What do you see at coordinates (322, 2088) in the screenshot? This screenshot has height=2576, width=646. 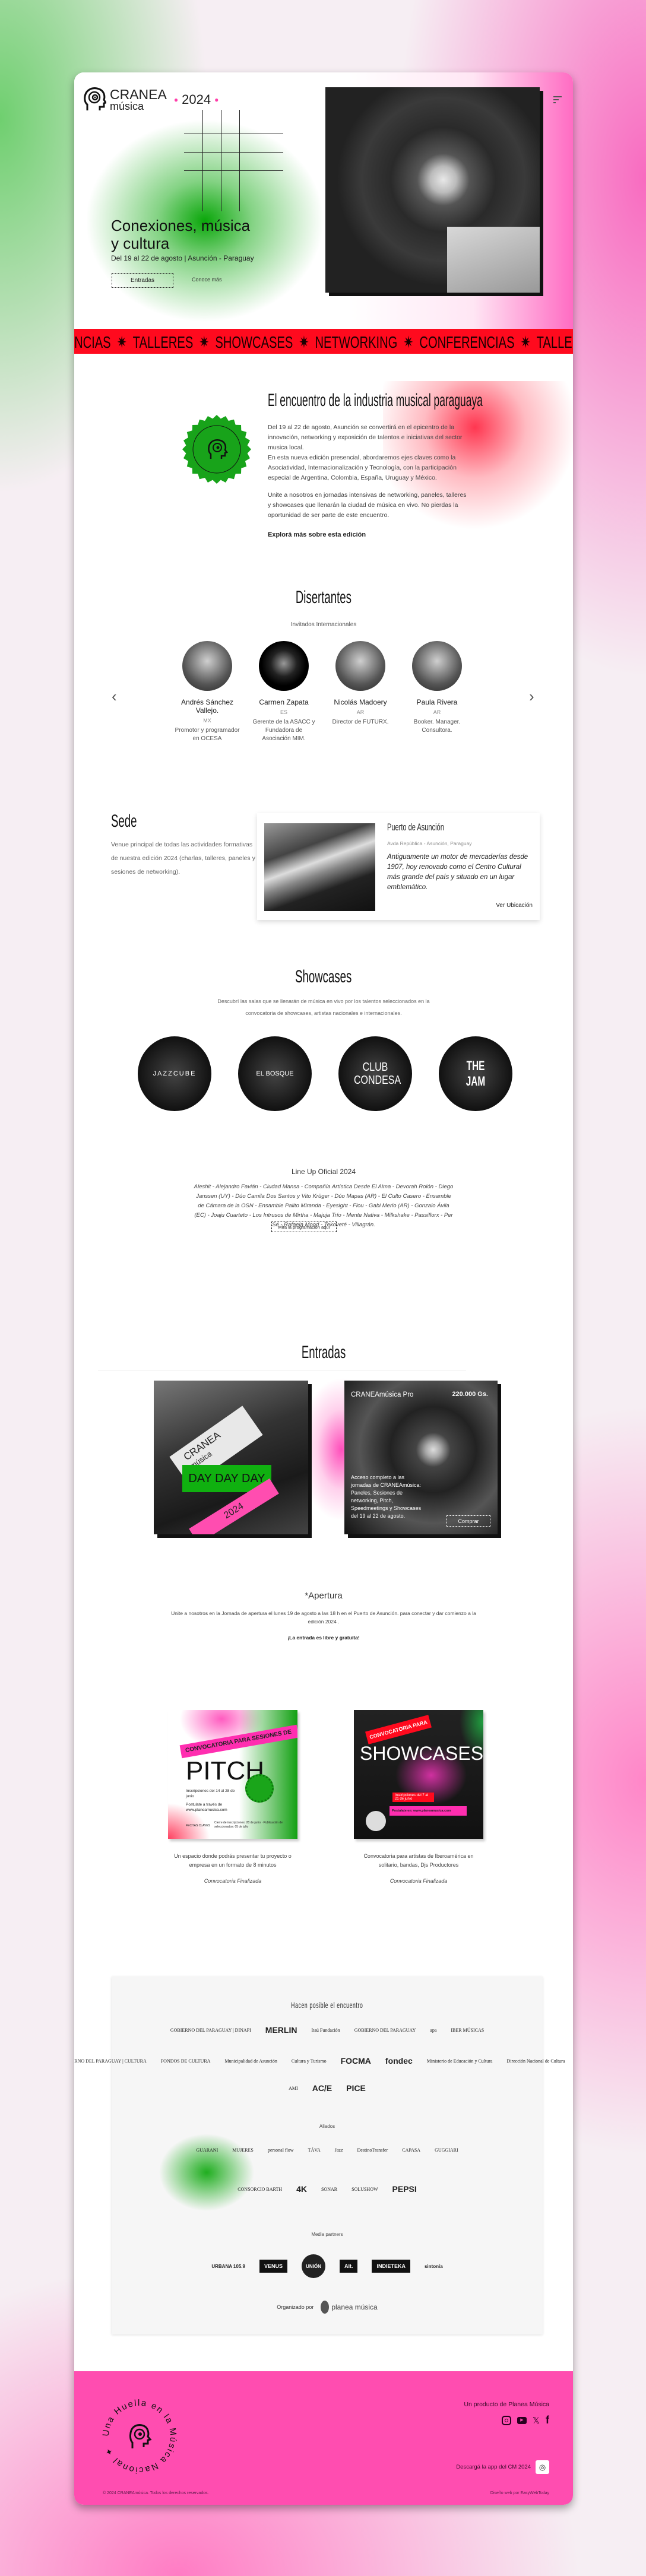 I see `partner-logo: AC/E` at bounding box center [322, 2088].